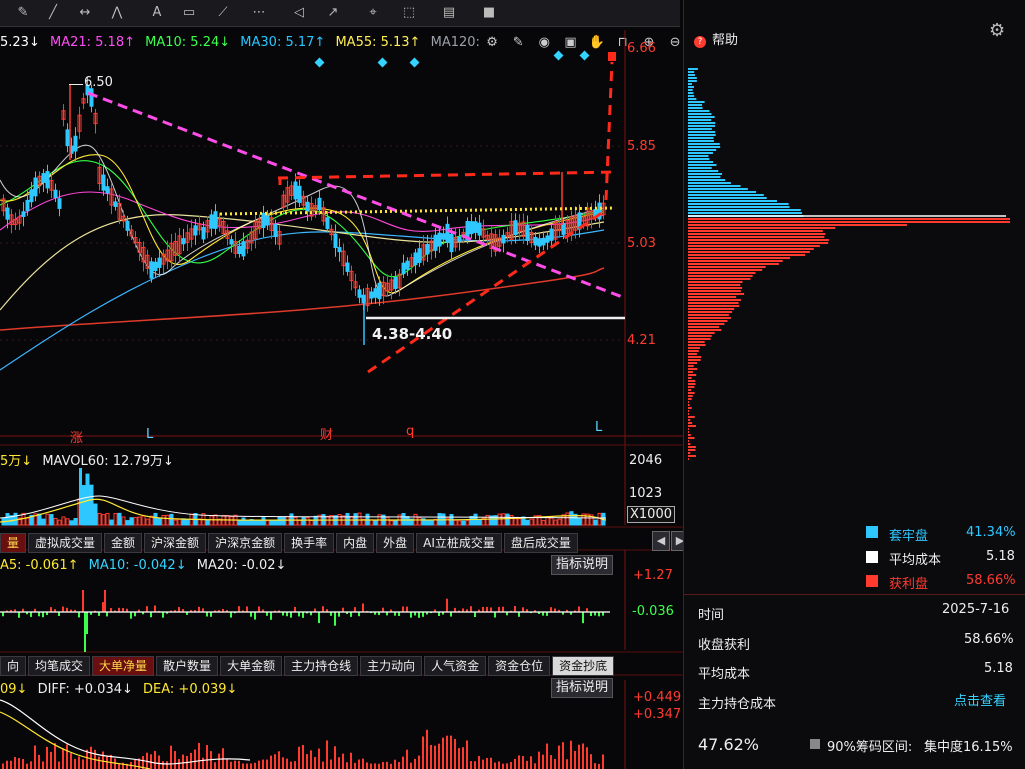 The width and height of the screenshot is (1025, 769). Describe the element at coordinates (123, 543) in the screenshot. I see `tab-amount: 金额` at that location.